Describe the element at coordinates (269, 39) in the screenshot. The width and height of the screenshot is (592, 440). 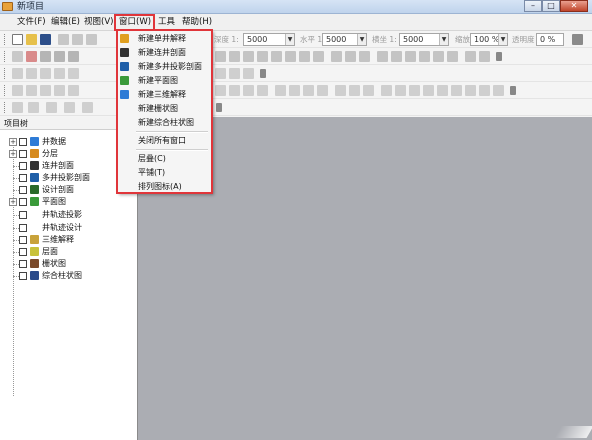
I see `depth-scale-combo: 5000 ▼` at that location.